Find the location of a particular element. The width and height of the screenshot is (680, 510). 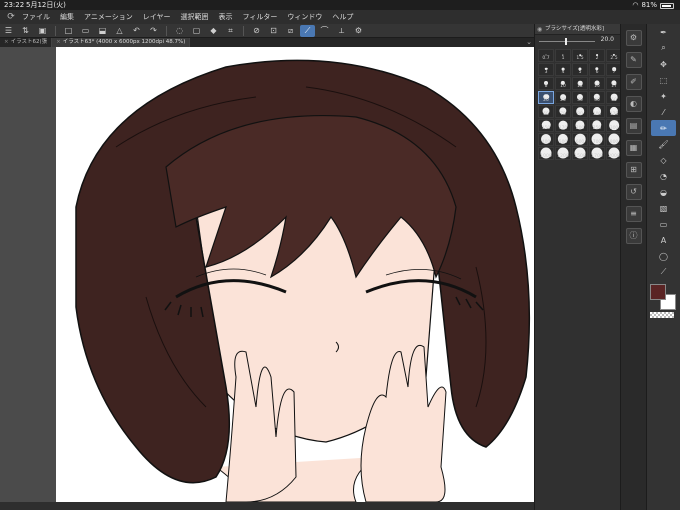

pen-tool-icon: ✏ is located at coordinates (663, 128).